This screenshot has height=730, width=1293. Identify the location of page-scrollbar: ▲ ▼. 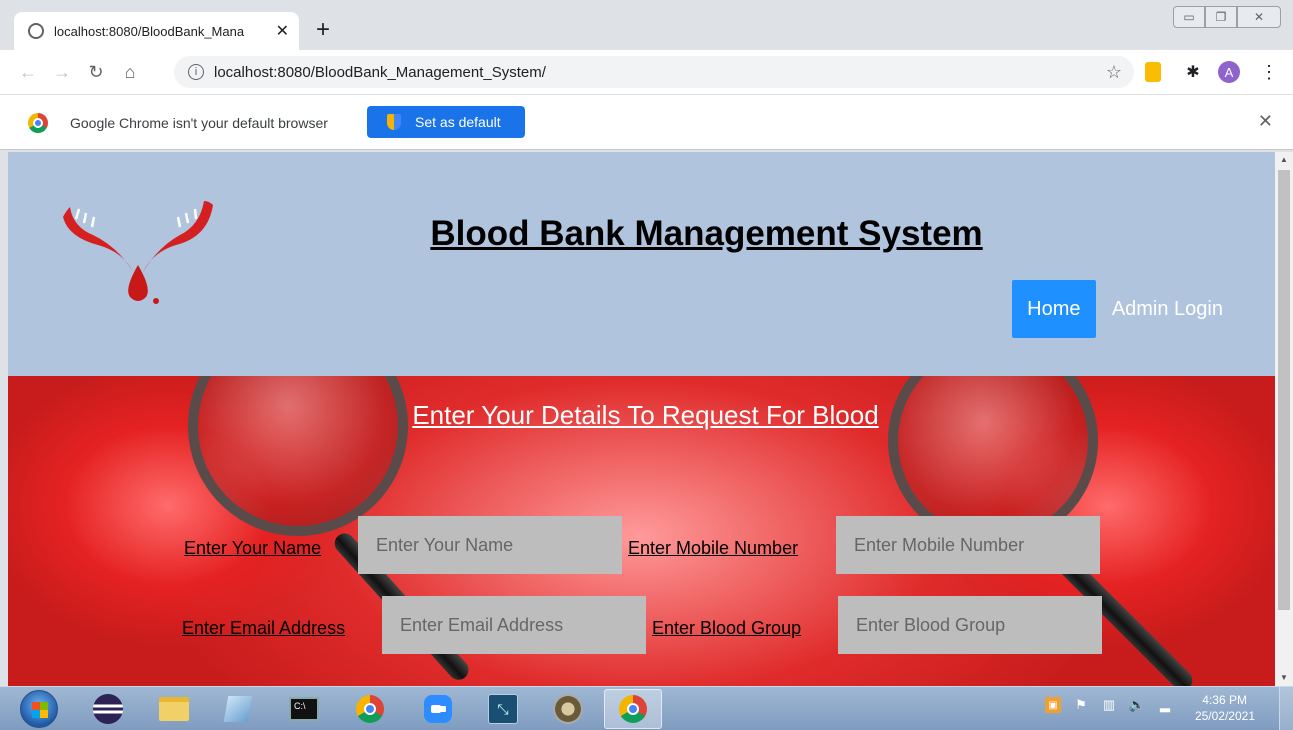
(1284, 419).